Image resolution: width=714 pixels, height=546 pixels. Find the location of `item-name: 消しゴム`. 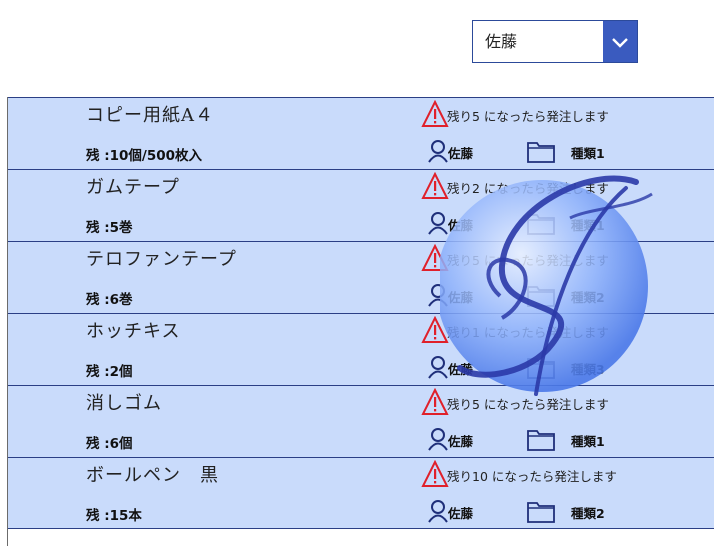

item-name: 消しゴム is located at coordinates (124, 403).